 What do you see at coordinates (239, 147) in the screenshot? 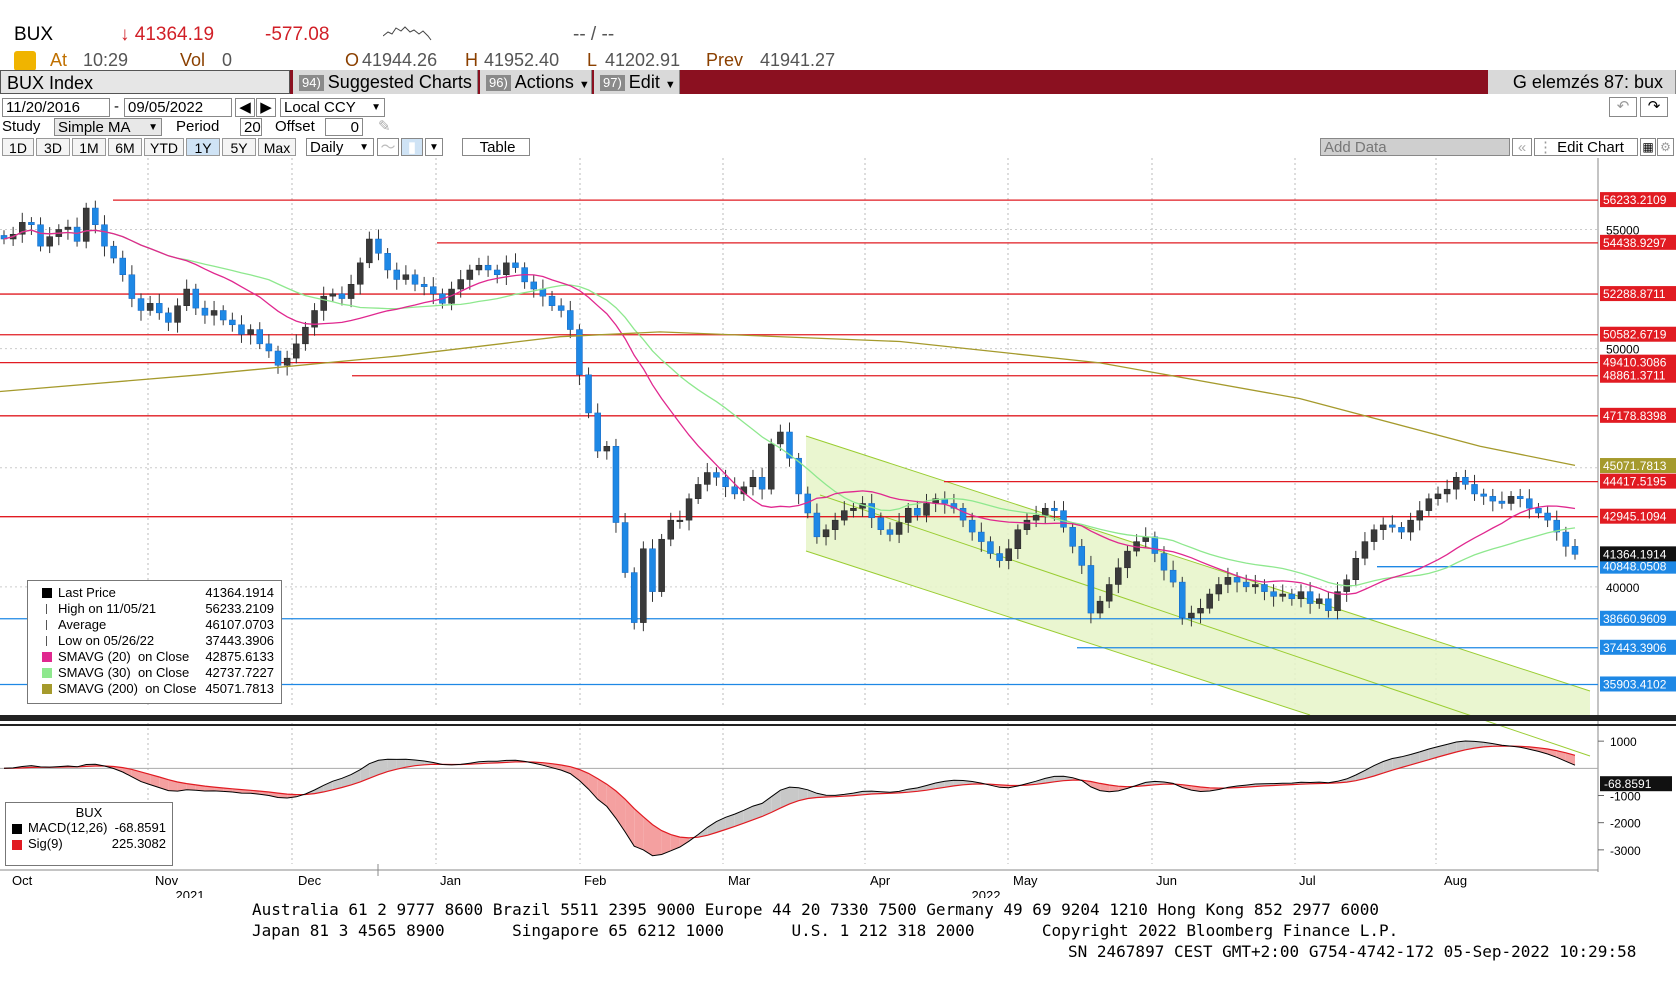
I see `range-button-5y: 5Y` at bounding box center [239, 147].